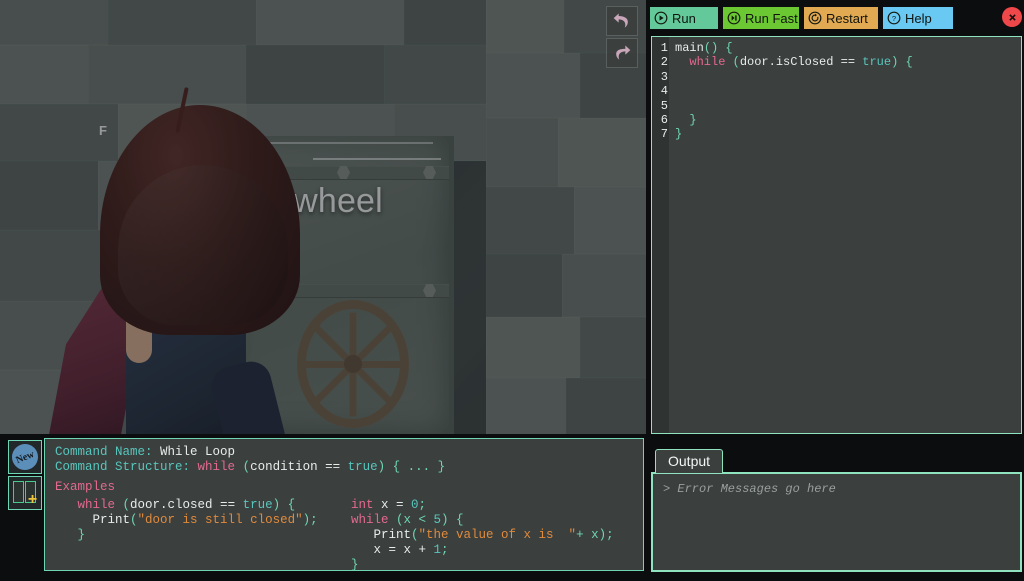 The height and width of the screenshot is (581, 1024). What do you see at coordinates (310, 520) in the screenshot?
I see `example-token: );` at bounding box center [310, 520].